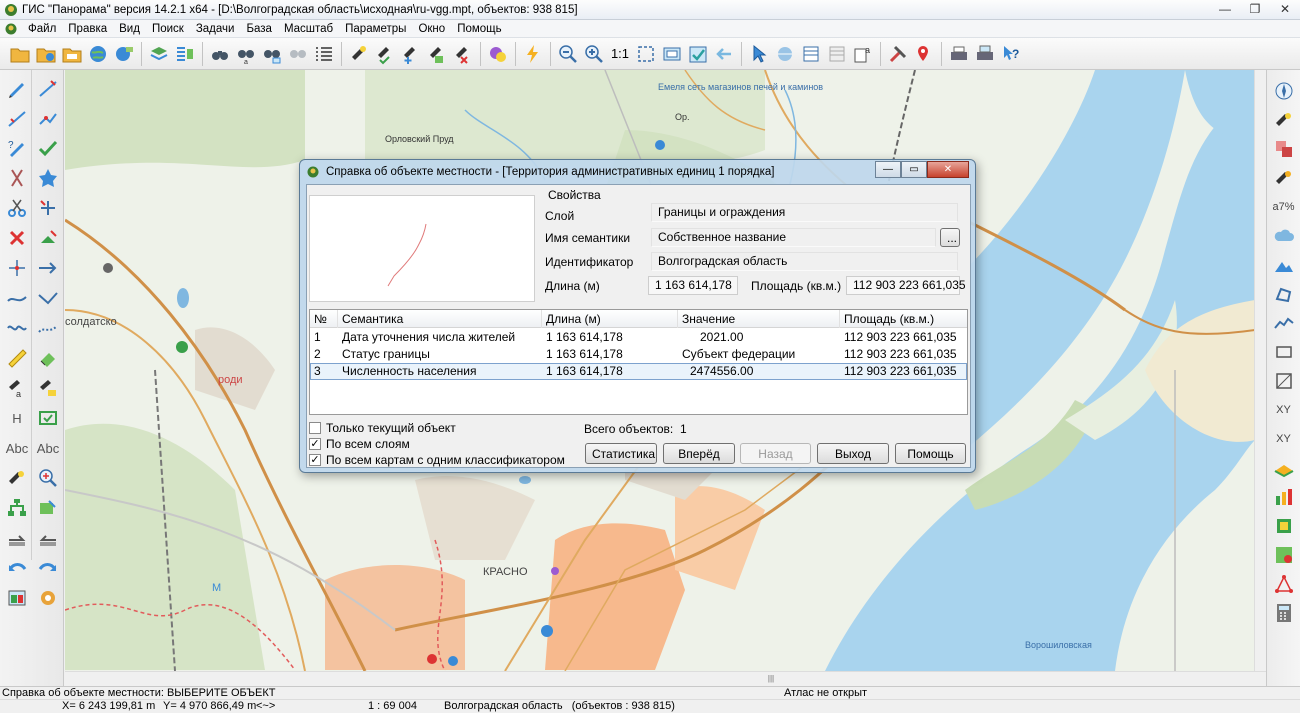 The image size is (1300, 713). I want to click on flashlight-right-2-icon, so click(1284, 177).